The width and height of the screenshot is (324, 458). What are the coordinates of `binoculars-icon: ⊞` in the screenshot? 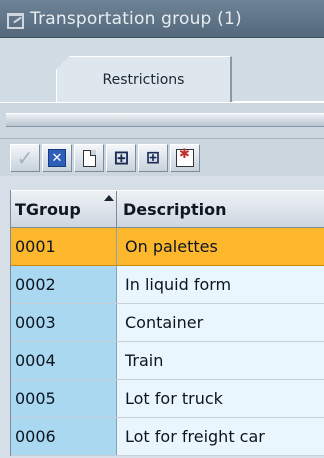 It's located at (121, 157).